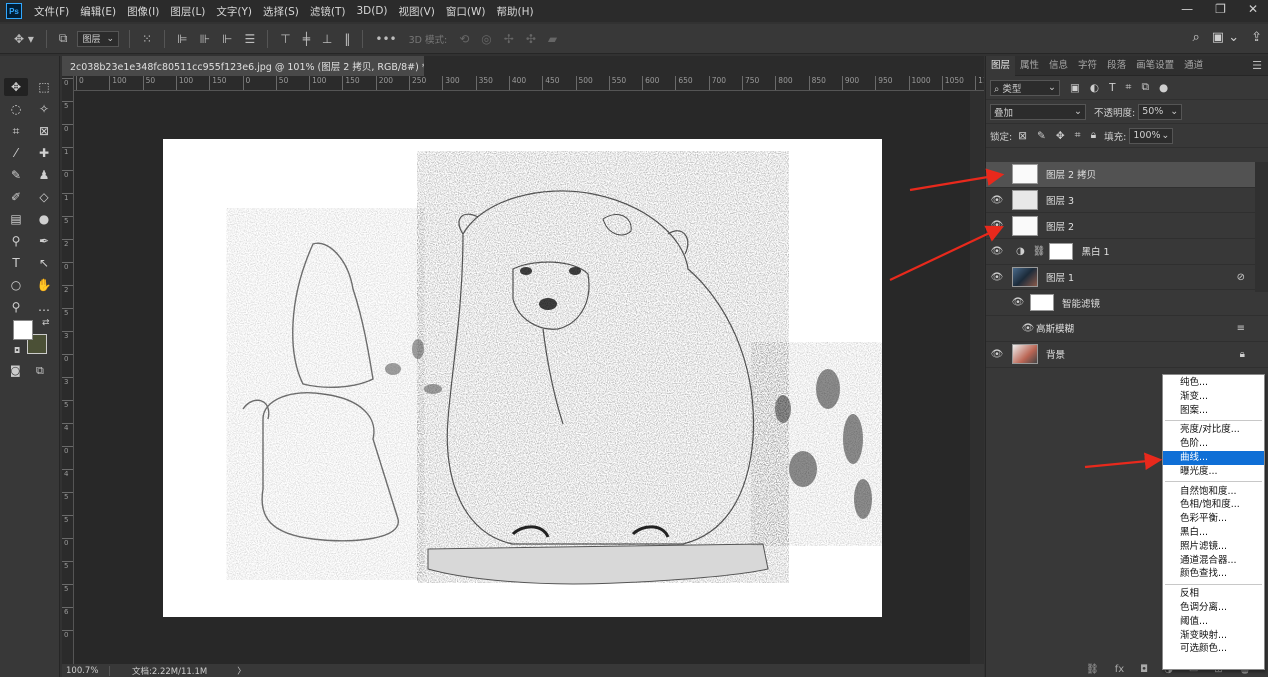 Image resolution: width=1268 pixels, height=677 pixels. Describe the element at coordinates (1145, 87) in the screenshot. I see `filter-smart-object-icon: ⧉` at that location.